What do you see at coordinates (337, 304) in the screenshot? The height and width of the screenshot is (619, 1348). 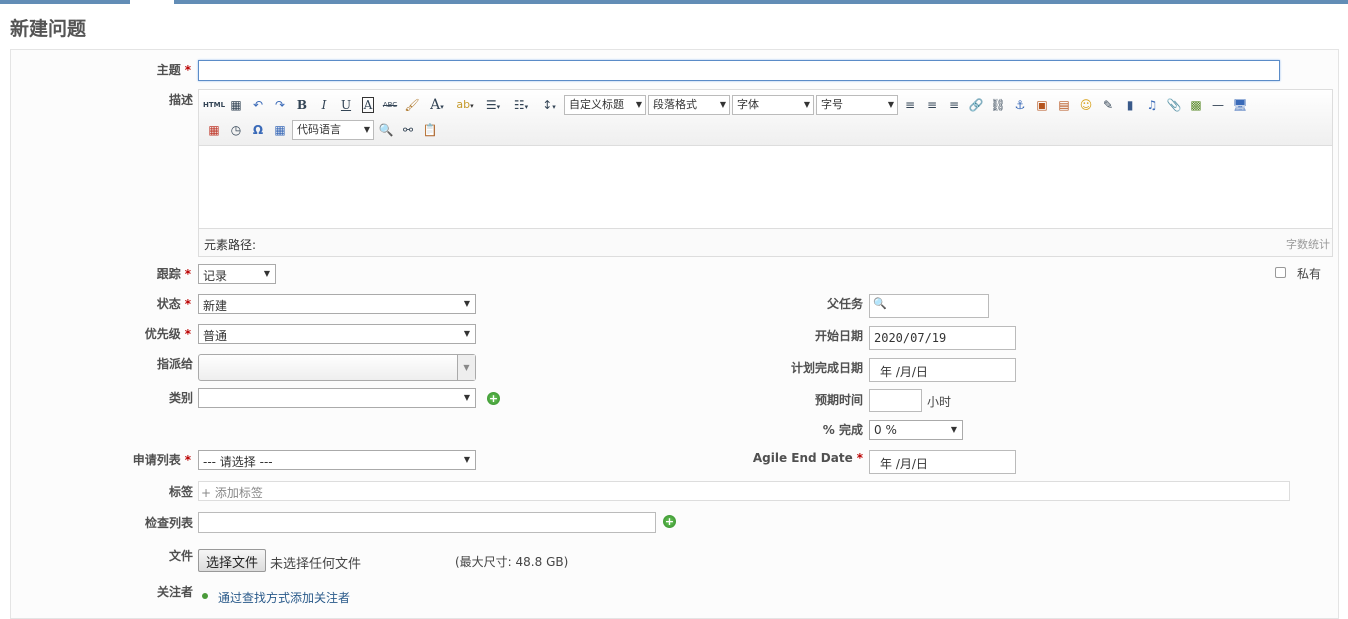 I see `status-select: 新建 ▼` at bounding box center [337, 304].